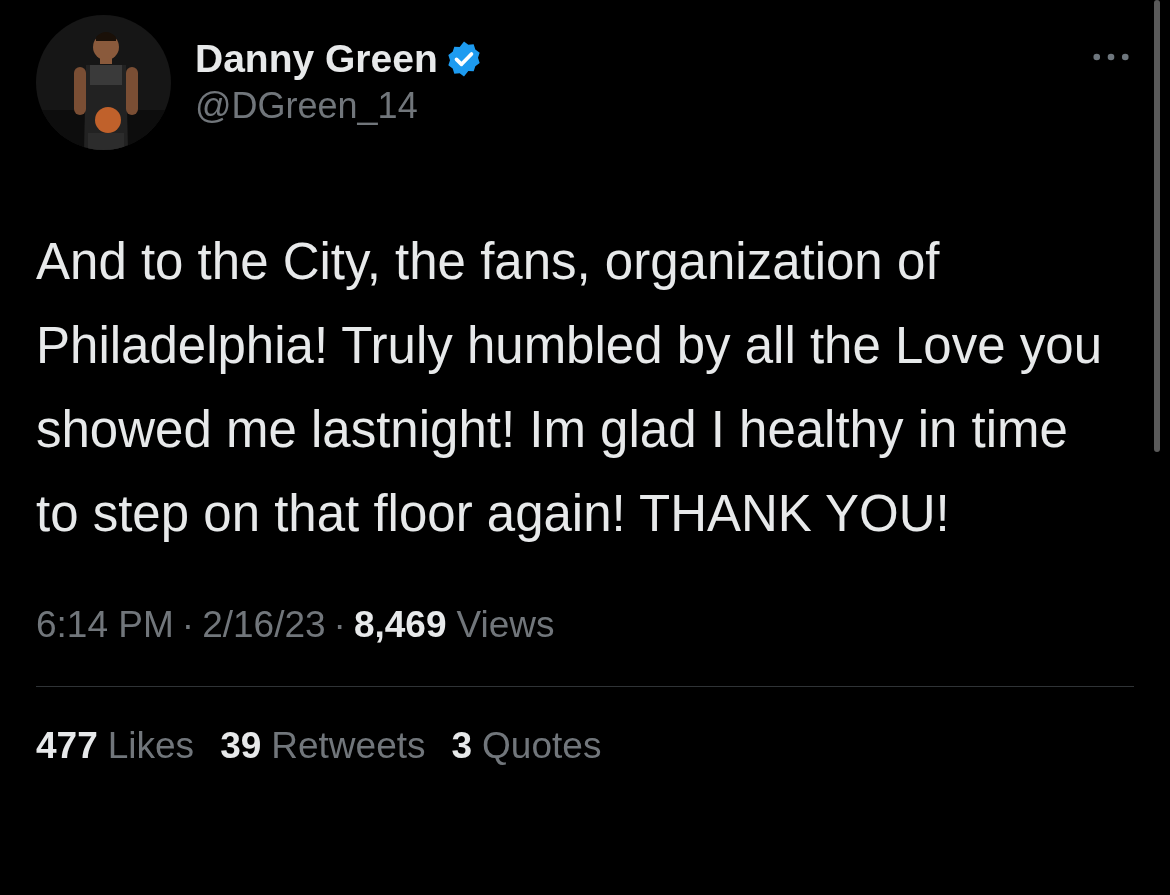 The width and height of the screenshot is (1170, 895). Describe the element at coordinates (400, 625) in the screenshot. I see `views-count: 8,469` at that location.